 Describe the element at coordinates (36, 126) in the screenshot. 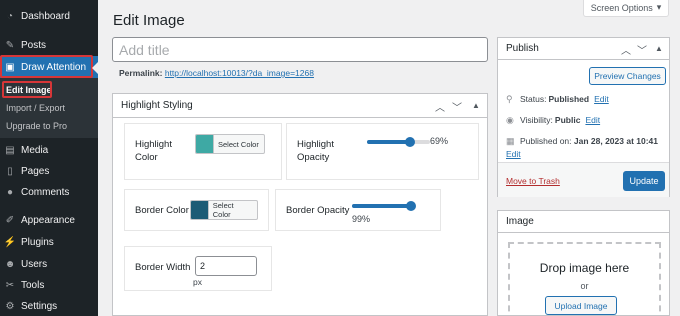

I see `submenu-item-upgrade: Upgrade to Pro` at that location.